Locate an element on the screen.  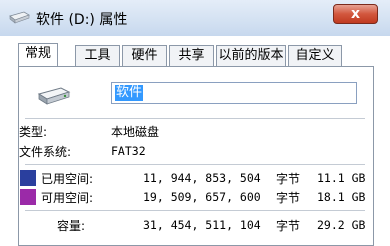
tab-previous-versions: 以前的版本 is located at coordinates (251, 55).